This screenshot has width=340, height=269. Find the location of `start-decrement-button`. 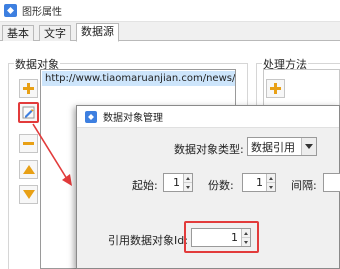

start-decrement-button is located at coordinates (188, 187).